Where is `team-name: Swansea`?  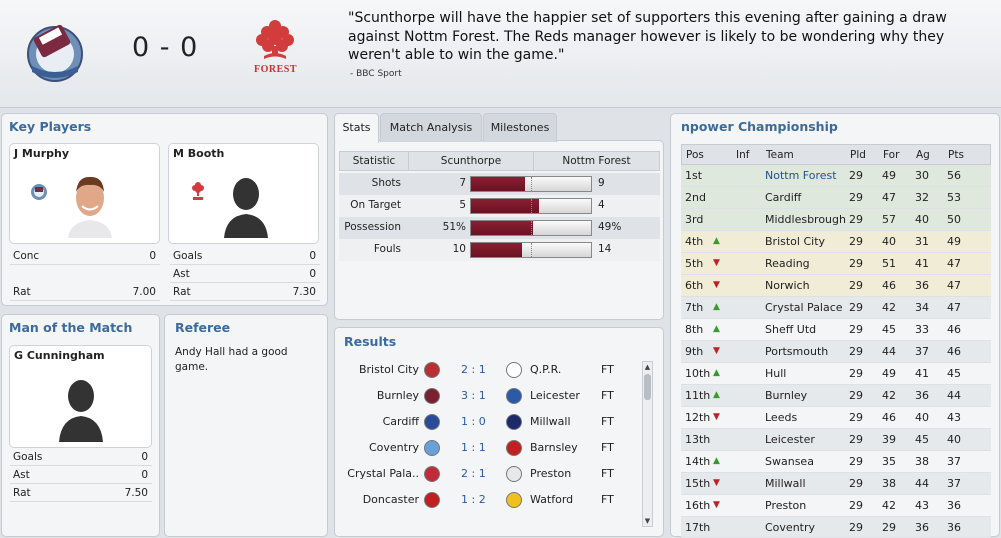 team-name: Swansea is located at coordinates (789, 461).